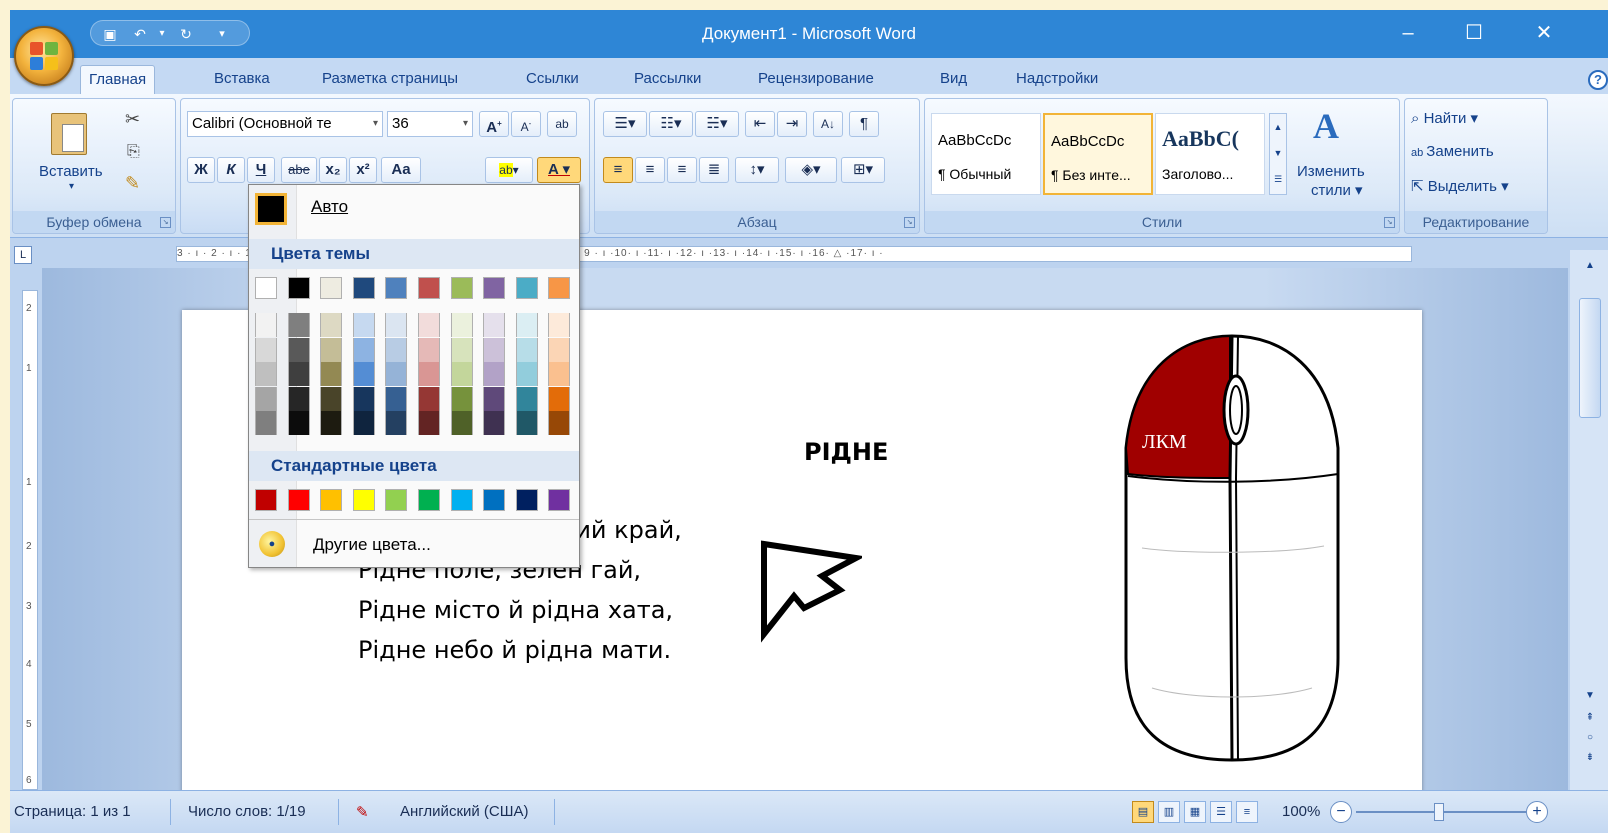 The height and width of the screenshot is (833, 1608). What do you see at coordinates (44, 56) in the screenshot?
I see `office-button` at bounding box center [44, 56].